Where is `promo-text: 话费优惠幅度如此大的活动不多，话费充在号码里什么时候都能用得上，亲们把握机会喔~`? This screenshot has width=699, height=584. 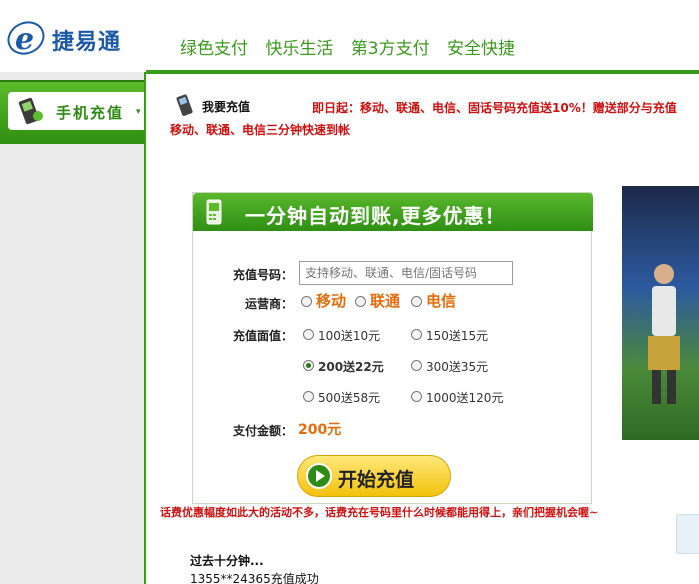
promo-text: 话费优惠幅度如此大的活动不多，话费充在号码里什么时候都能用得上，亲们把握机会喔~ is located at coordinates (379, 512).